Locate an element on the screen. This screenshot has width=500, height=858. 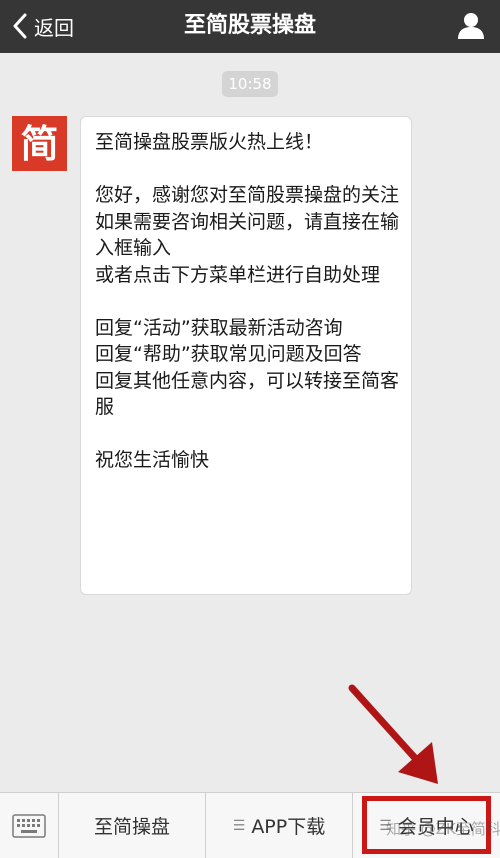
menu-item-zhijian-trading: 至简操盘 is located at coordinates (132, 825).